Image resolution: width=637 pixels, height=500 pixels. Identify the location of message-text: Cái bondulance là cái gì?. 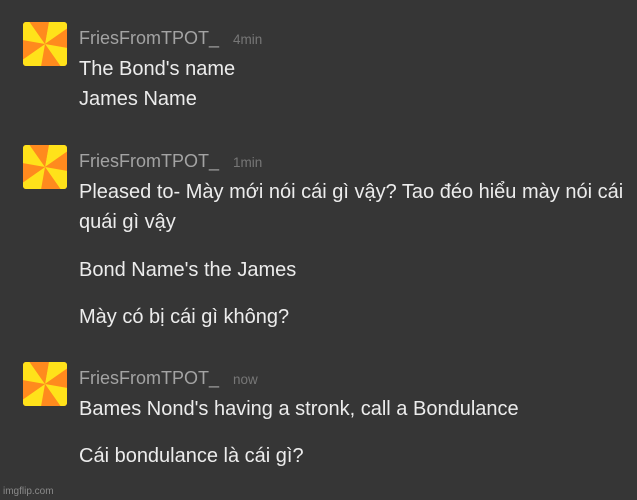
(191, 456).